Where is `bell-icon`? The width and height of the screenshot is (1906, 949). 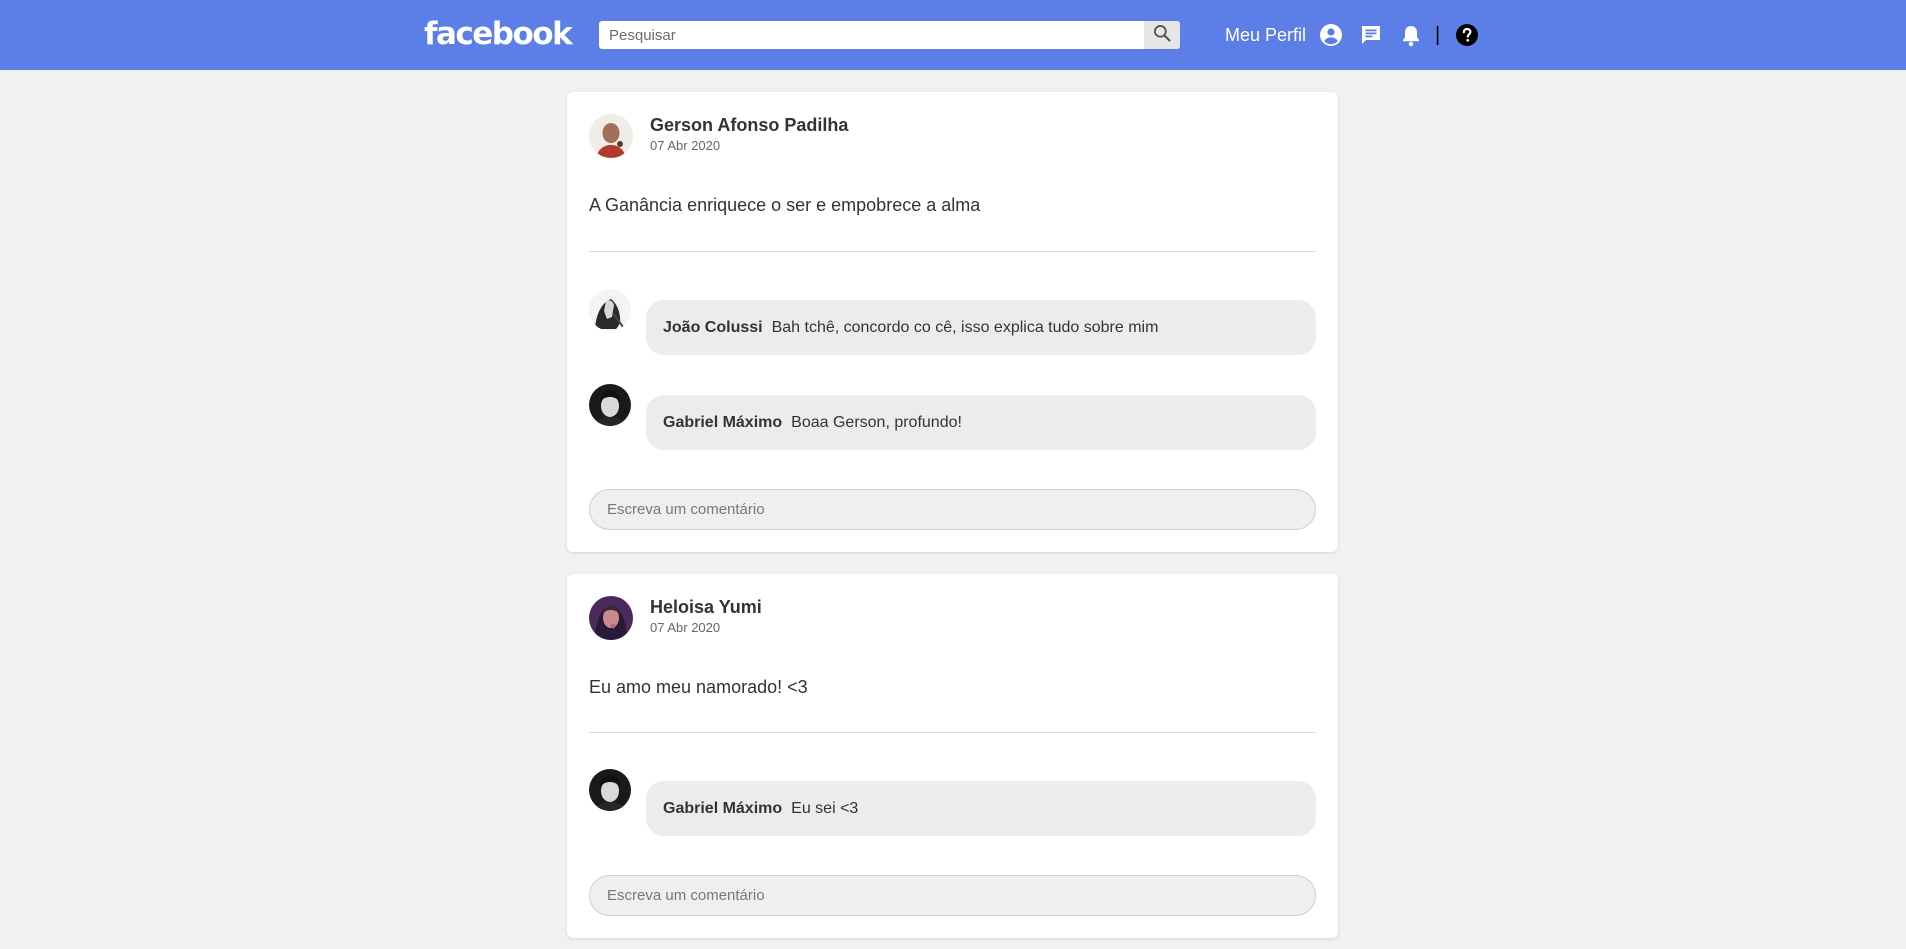
bell-icon is located at coordinates (1411, 35).